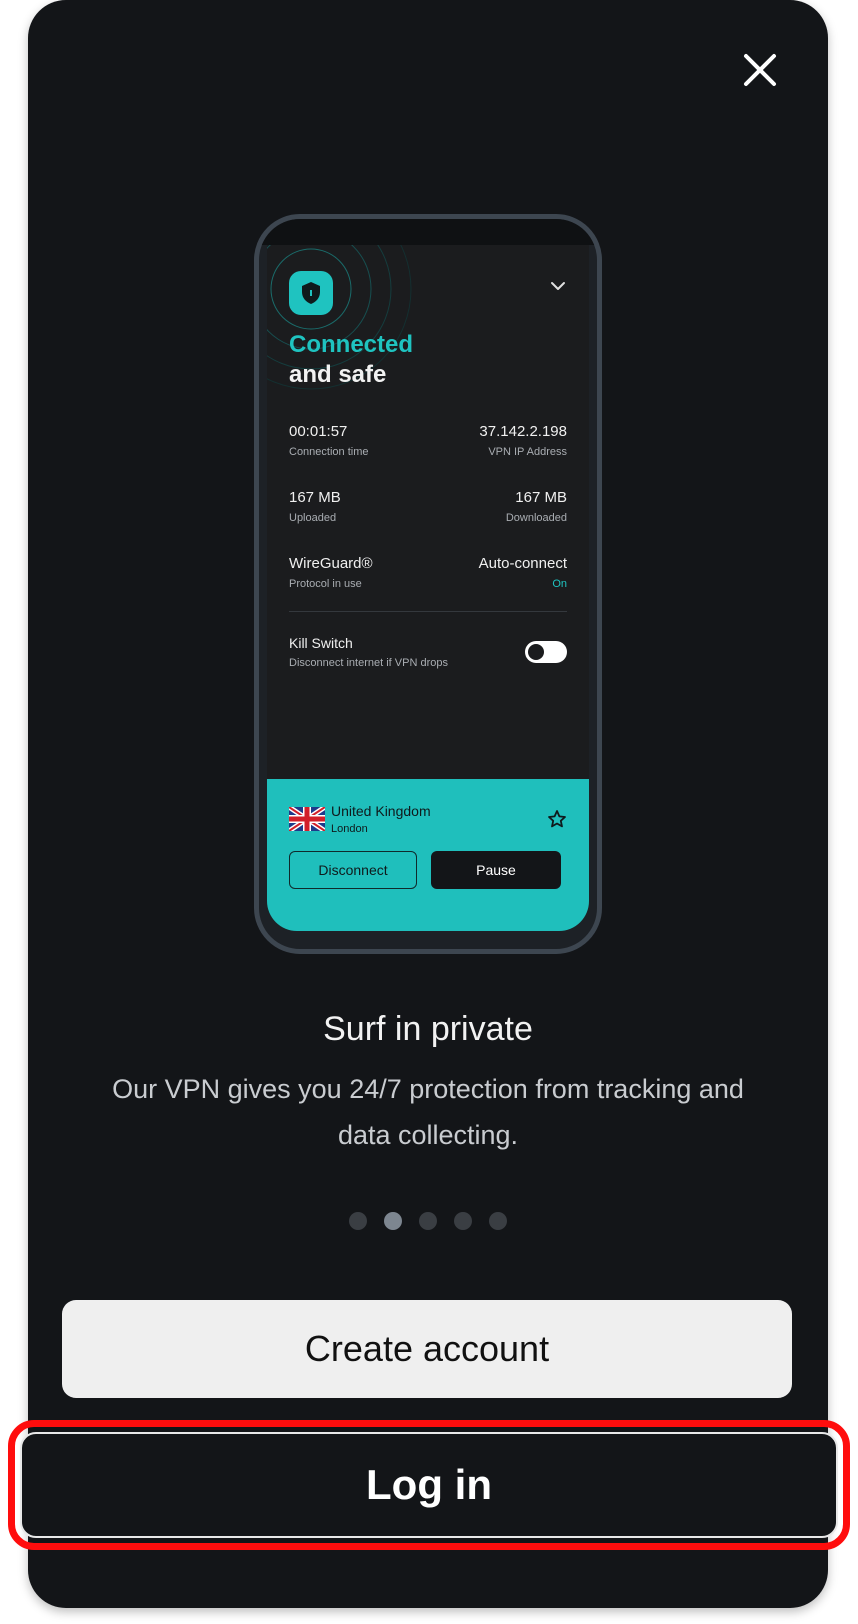 This screenshot has width=858, height=1624. Describe the element at coordinates (496, 870) in the screenshot. I see `pause-button: Pause` at that location.